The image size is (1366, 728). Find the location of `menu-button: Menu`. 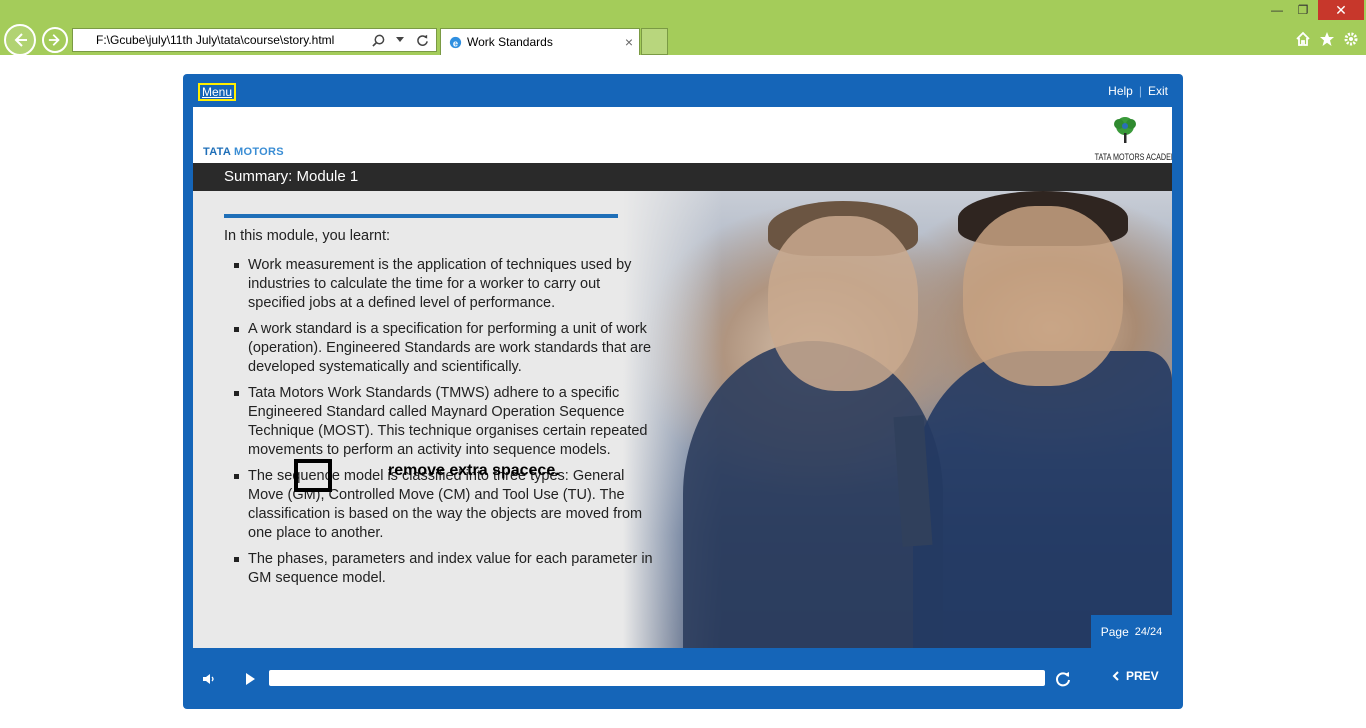

menu-button: Menu is located at coordinates (217, 92).